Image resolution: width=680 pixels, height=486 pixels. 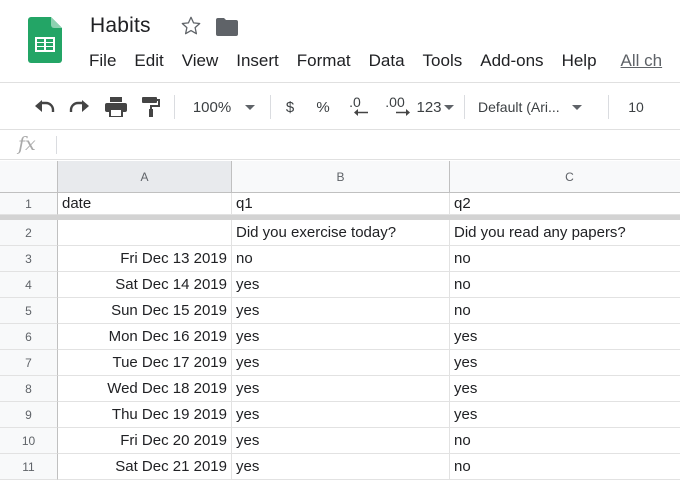 What do you see at coordinates (565, 415) in the screenshot?
I see `cell-c9: yes` at bounding box center [565, 415].